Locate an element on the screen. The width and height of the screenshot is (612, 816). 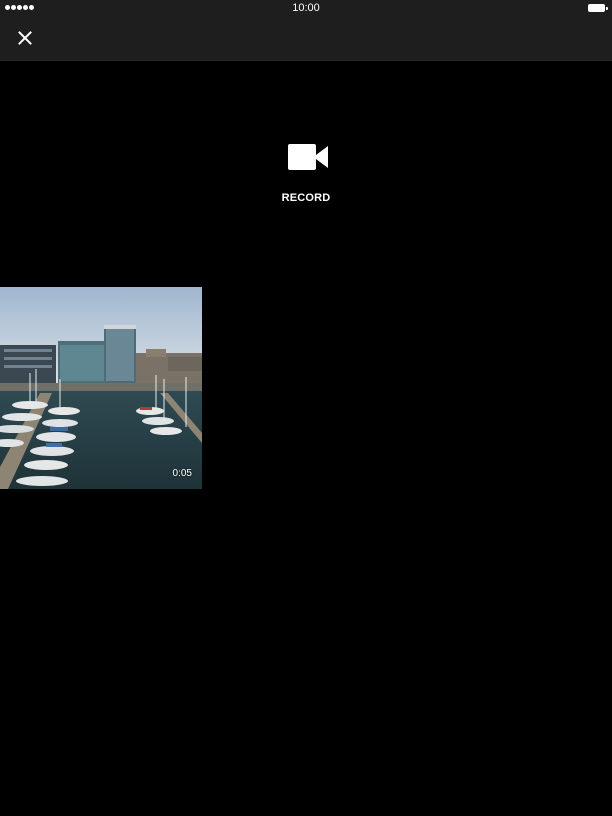
video-duration: 0:05 is located at coordinates (182, 473).